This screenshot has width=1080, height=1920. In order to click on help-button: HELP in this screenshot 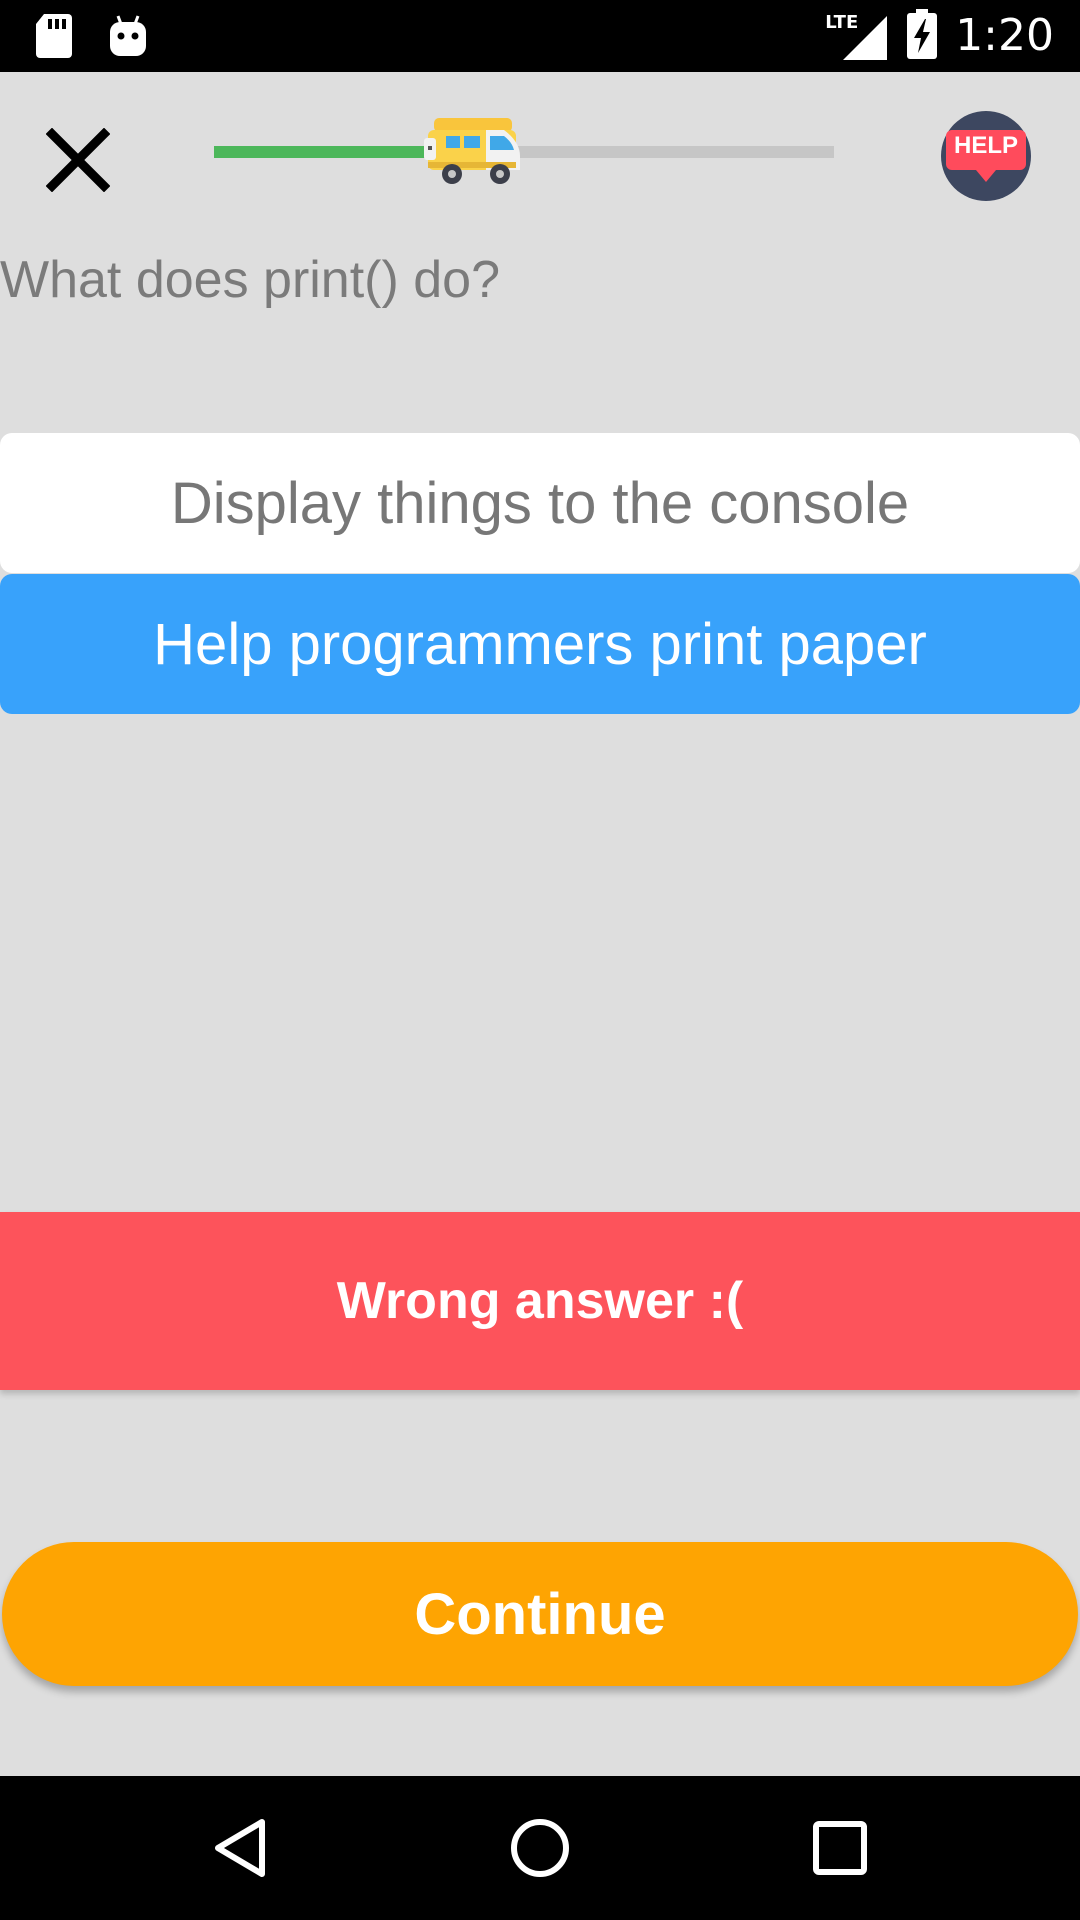, I will do `click(986, 156)`.